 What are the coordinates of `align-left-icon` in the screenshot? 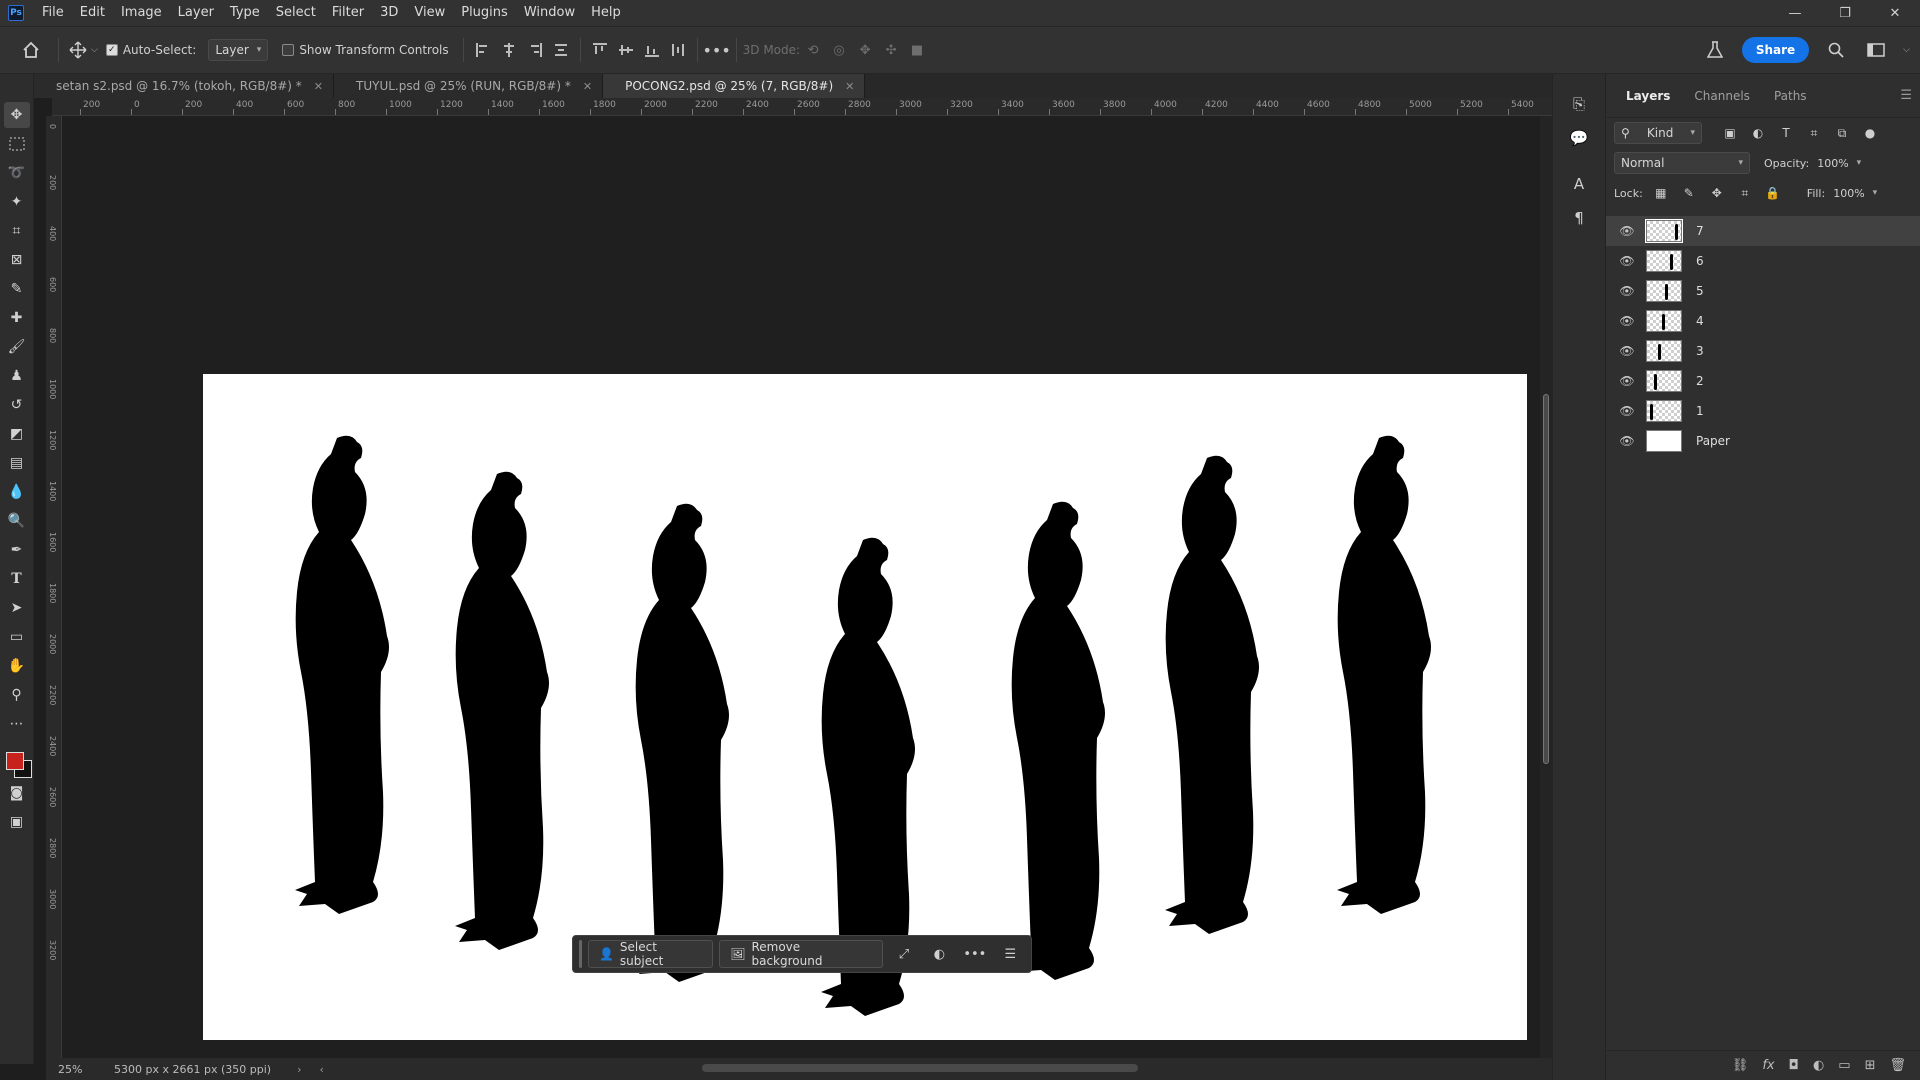 It's located at (483, 50).